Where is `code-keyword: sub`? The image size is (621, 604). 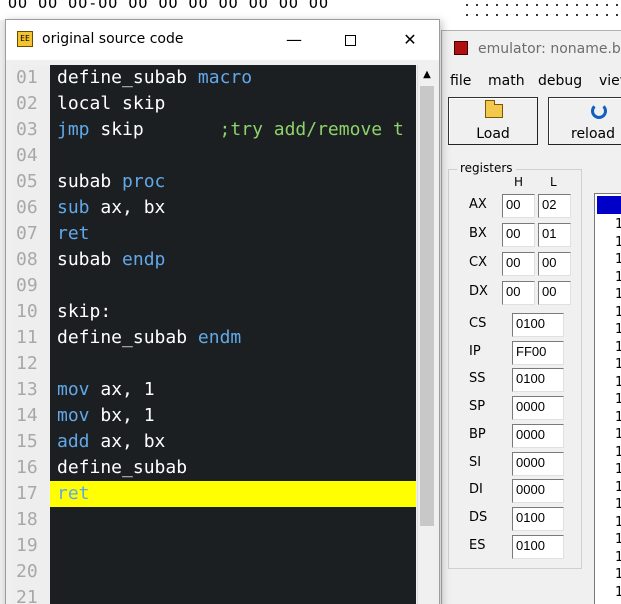 code-keyword: sub is located at coordinates (73, 207).